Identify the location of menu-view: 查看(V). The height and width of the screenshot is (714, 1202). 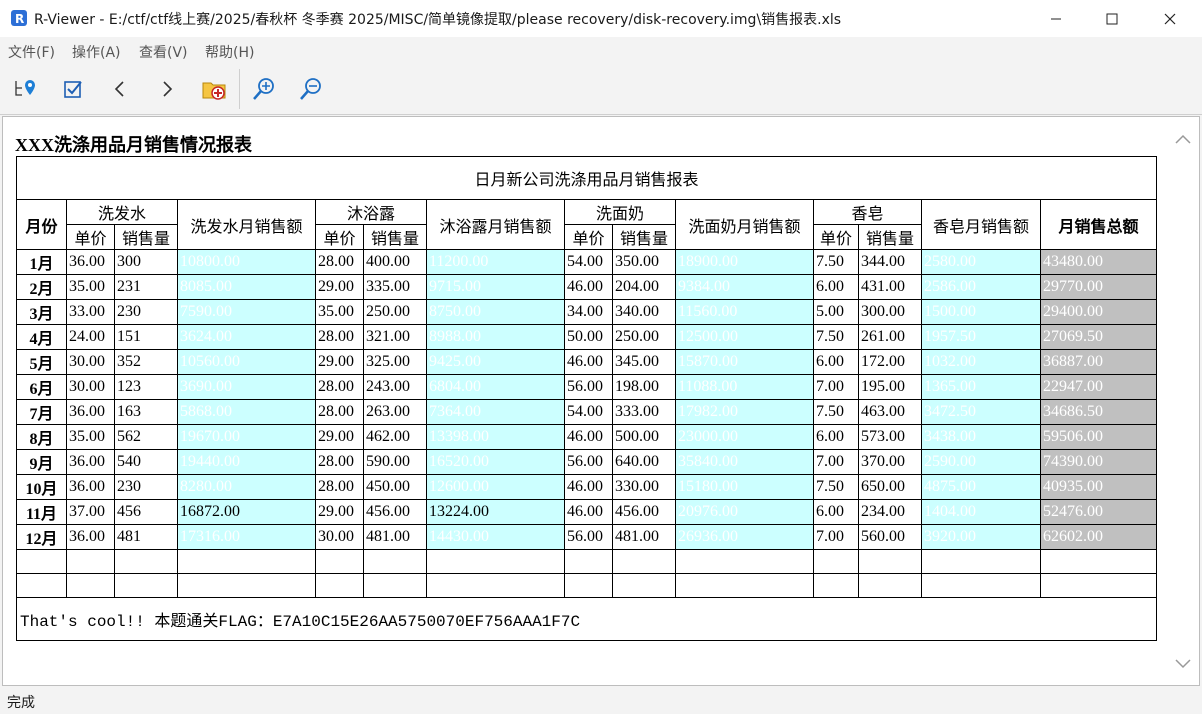
(163, 52).